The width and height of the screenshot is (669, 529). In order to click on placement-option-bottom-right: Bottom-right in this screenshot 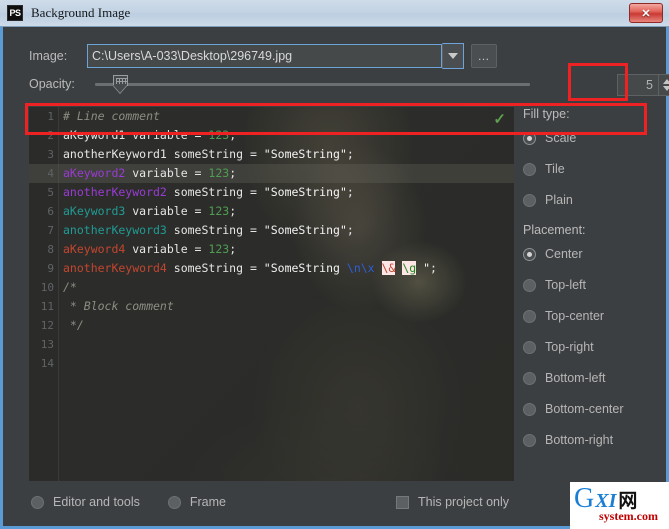, I will do `click(593, 440)`.